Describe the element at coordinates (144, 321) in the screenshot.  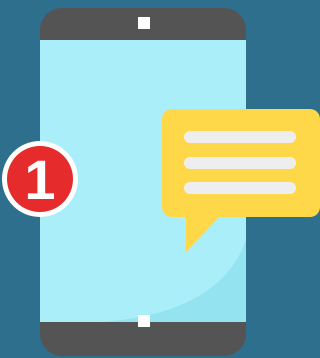
I see `home-button-icon` at that location.